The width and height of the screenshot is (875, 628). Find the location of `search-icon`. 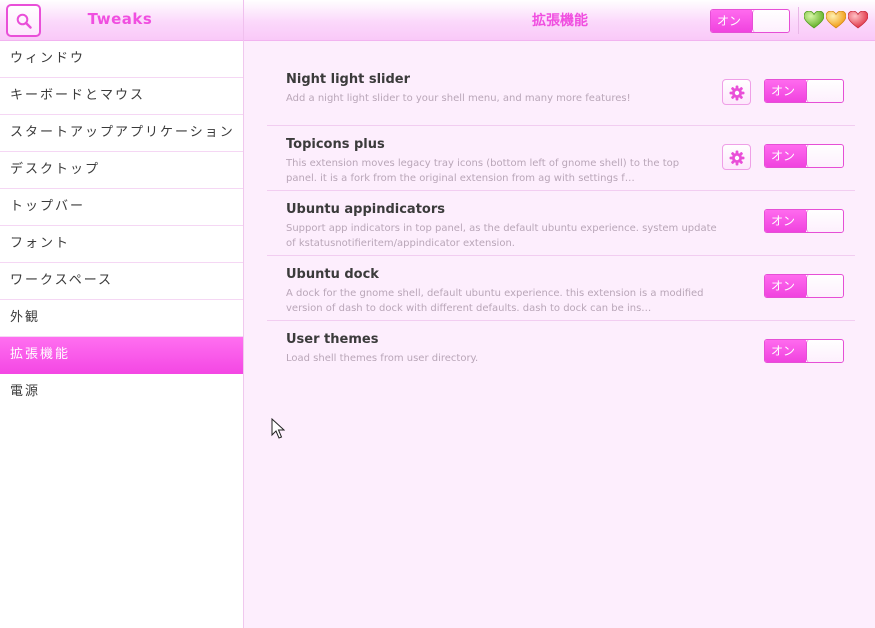

search-icon is located at coordinates (24, 21).